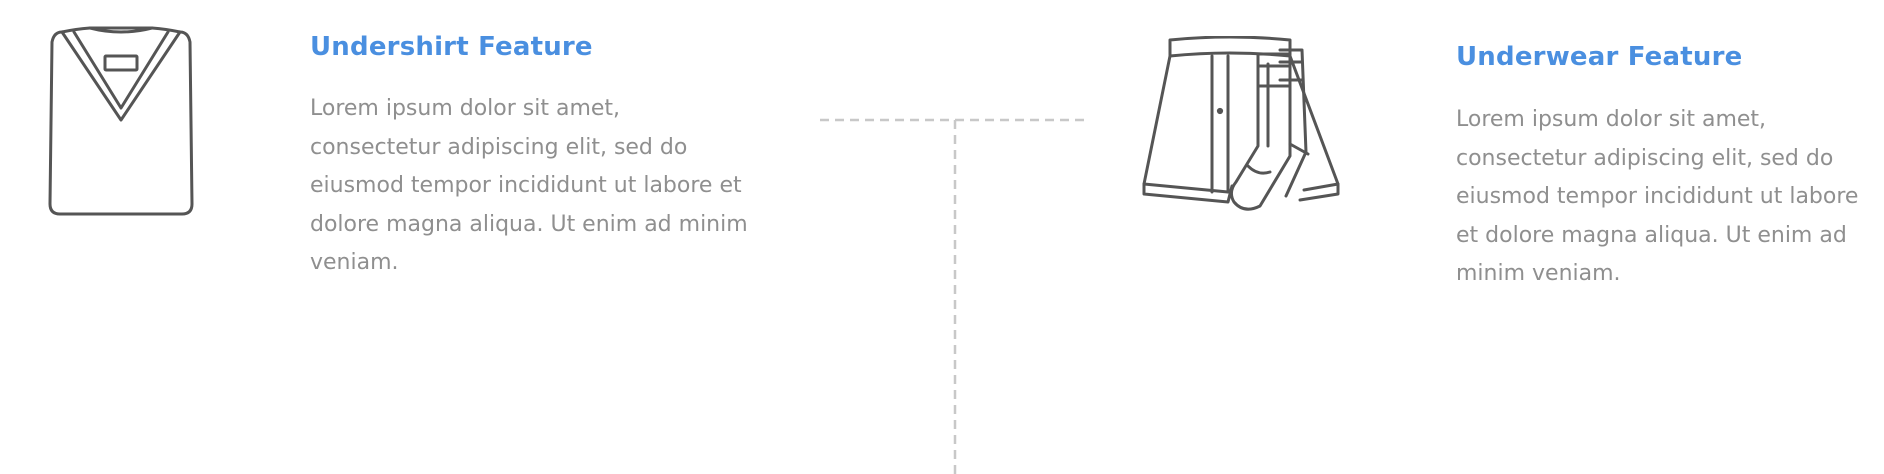 Image resolution: width=1884 pixels, height=474 pixels. I want to click on feature-title: Underwear Feature, so click(1599, 57).